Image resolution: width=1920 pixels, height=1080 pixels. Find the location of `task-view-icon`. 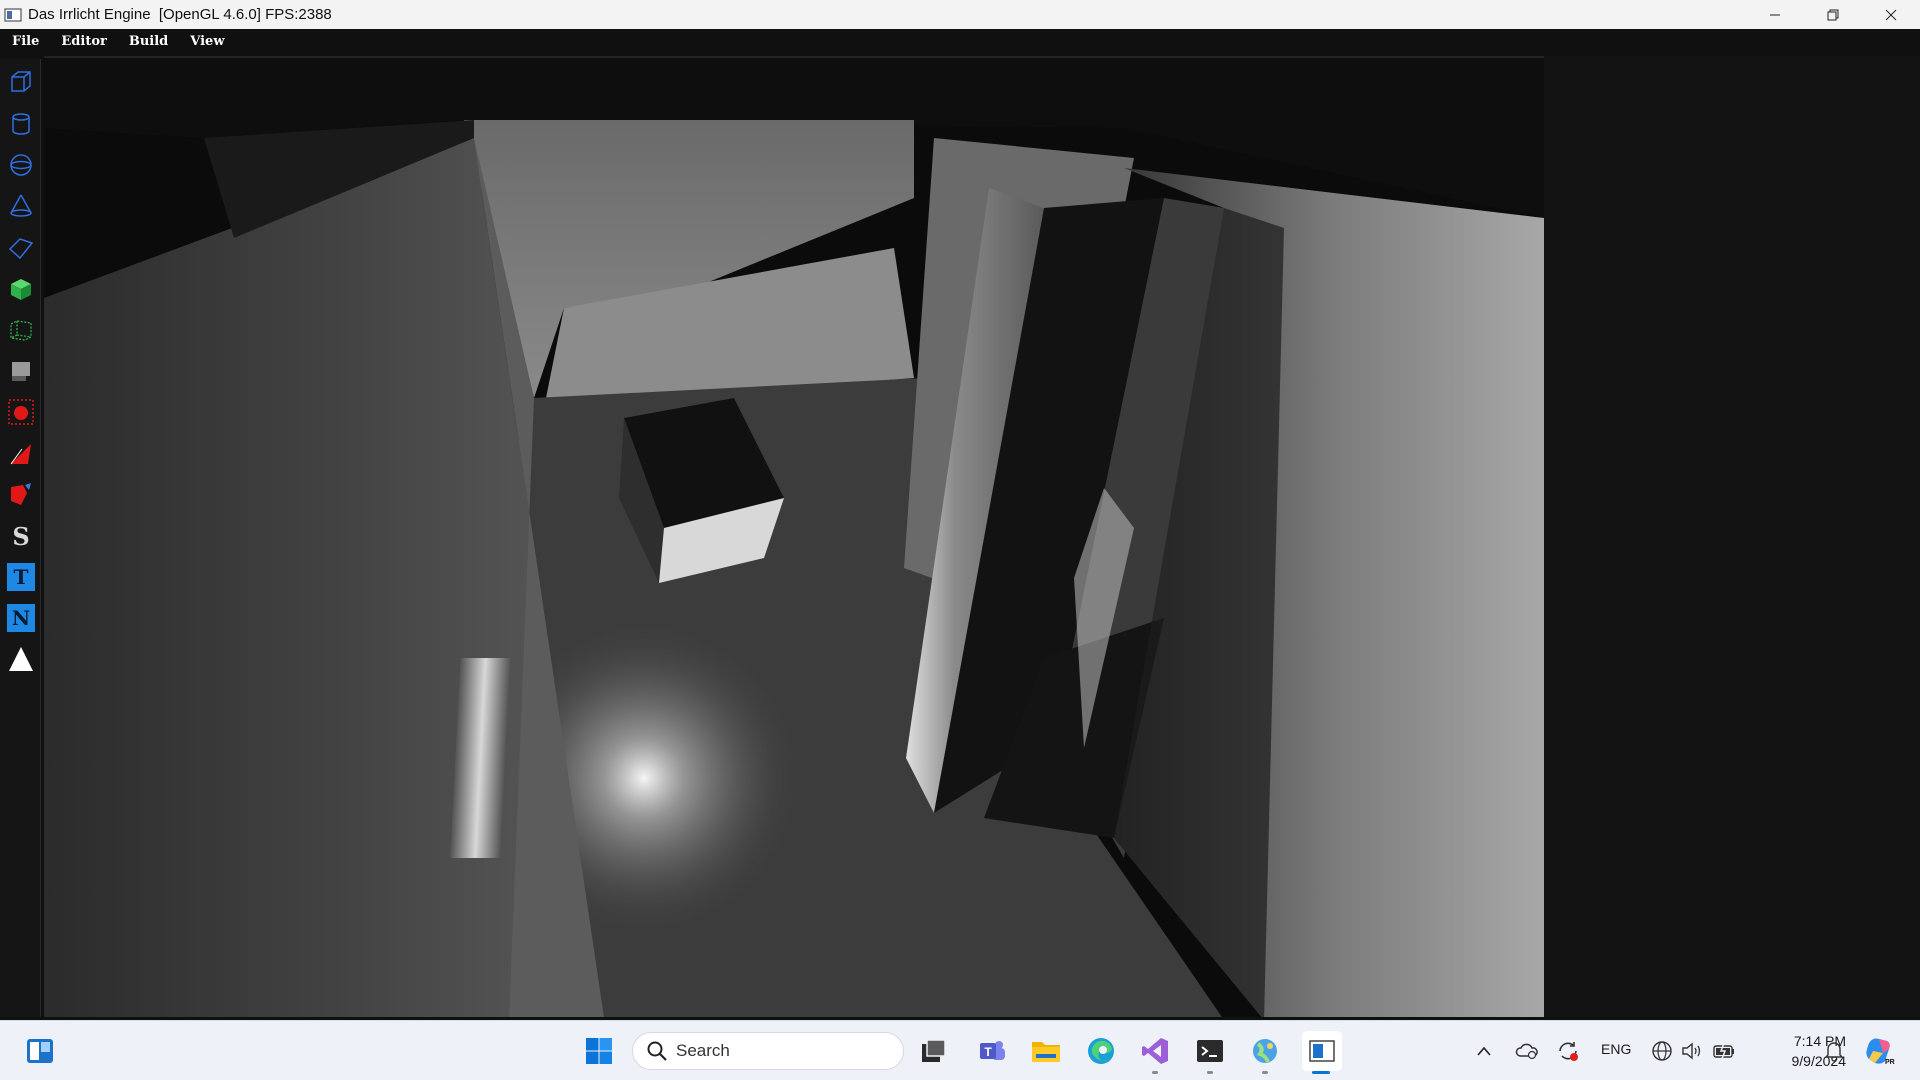

task-view-icon is located at coordinates (934, 1050).